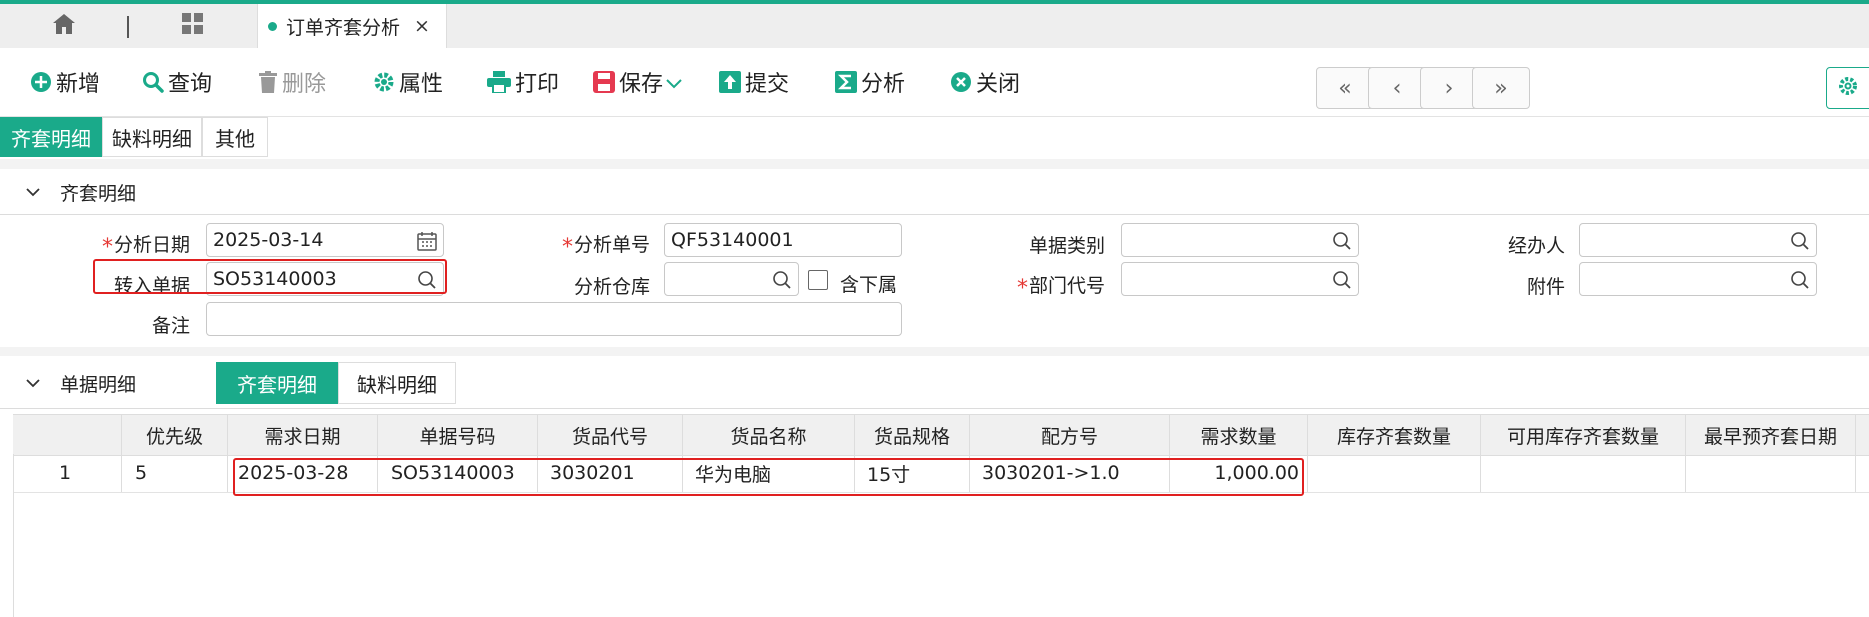 The height and width of the screenshot is (617, 1869). Describe the element at coordinates (152, 137) in the screenshot. I see `subtab-shortage-detail: 缺料明细` at that location.